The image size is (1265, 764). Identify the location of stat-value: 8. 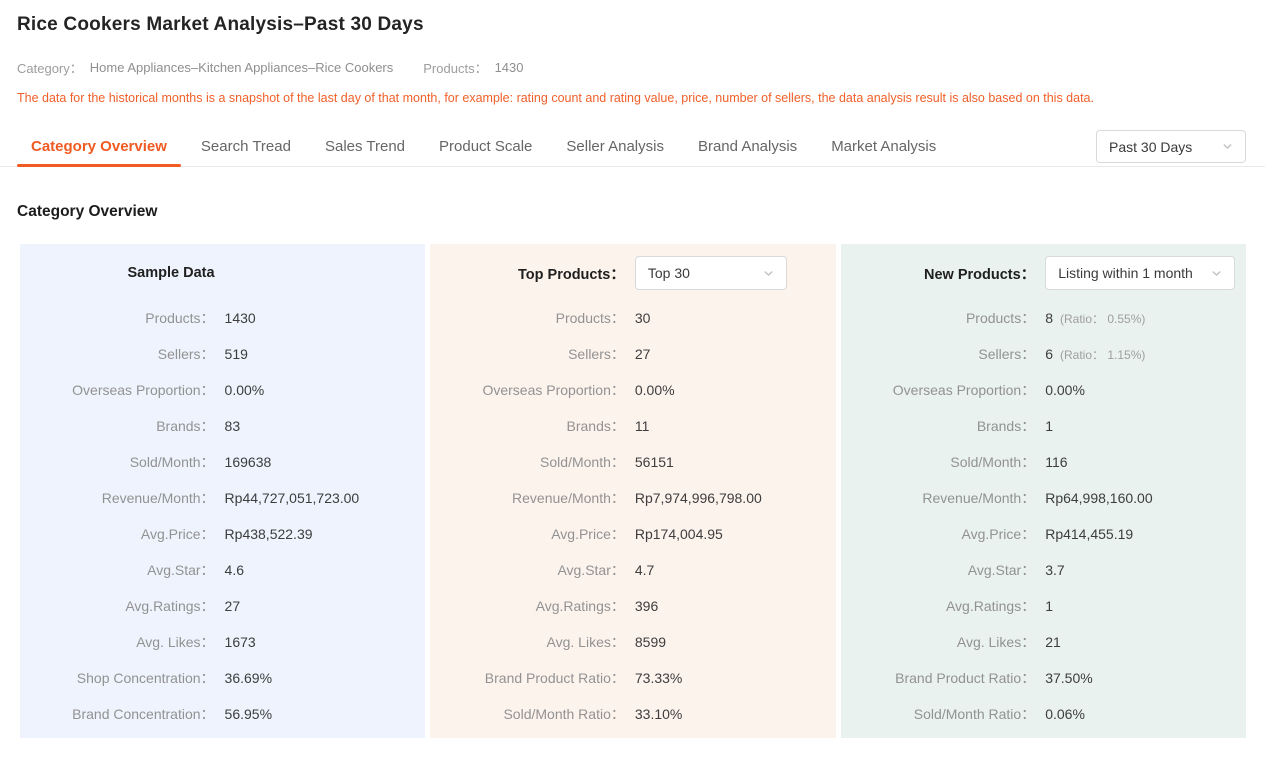
(1049, 318).